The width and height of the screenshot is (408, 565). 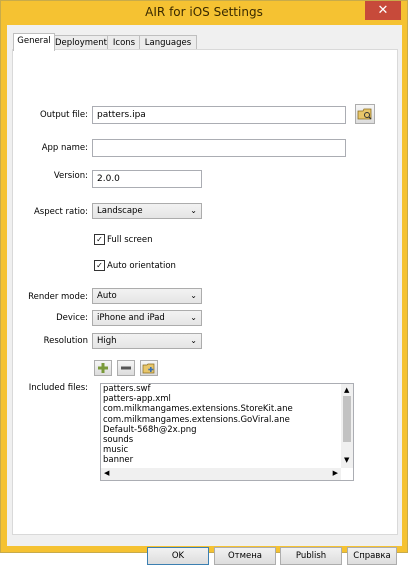 What do you see at coordinates (72, 318) in the screenshot?
I see `device-label: Device:` at bounding box center [72, 318].